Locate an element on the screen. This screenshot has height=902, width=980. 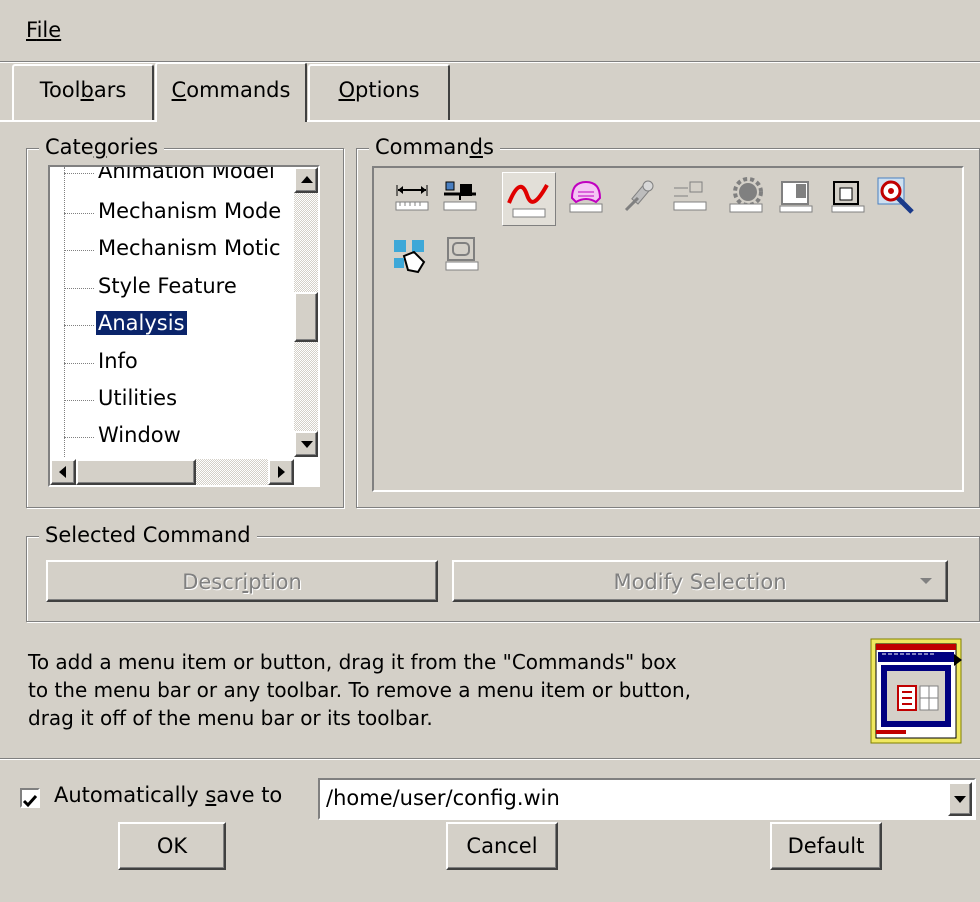
description-label: Description is located at coordinates (242, 582).